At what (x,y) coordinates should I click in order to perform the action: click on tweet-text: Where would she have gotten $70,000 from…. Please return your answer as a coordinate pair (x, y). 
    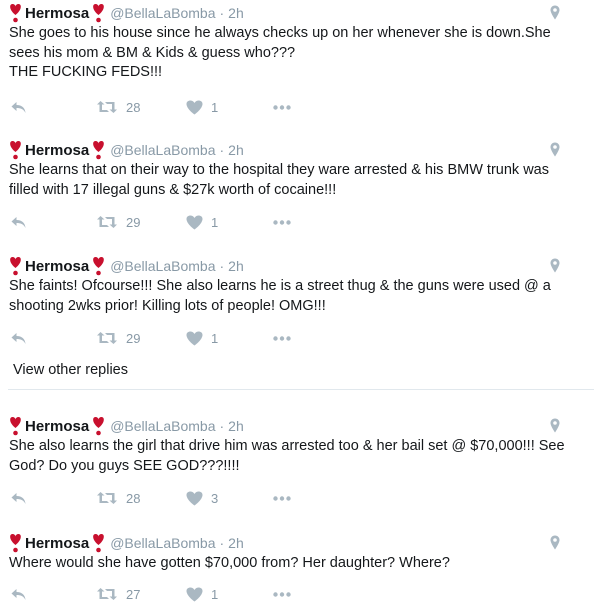
    Looking at the image, I should click on (229, 563).